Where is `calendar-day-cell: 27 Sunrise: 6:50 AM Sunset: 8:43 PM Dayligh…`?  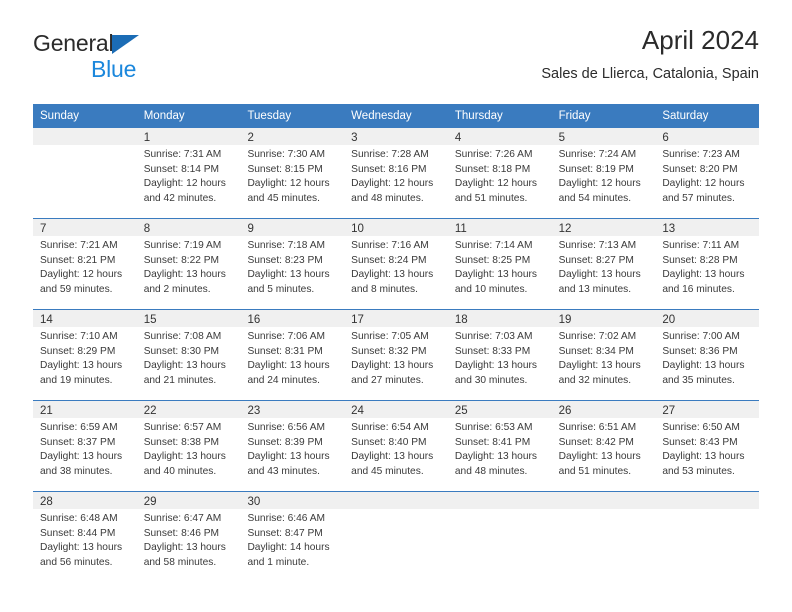 calendar-day-cell: 27 Sunrise: 6:50 AM Sunset: 8:43 PM Dayligh… is located at coordinates (707, 446).